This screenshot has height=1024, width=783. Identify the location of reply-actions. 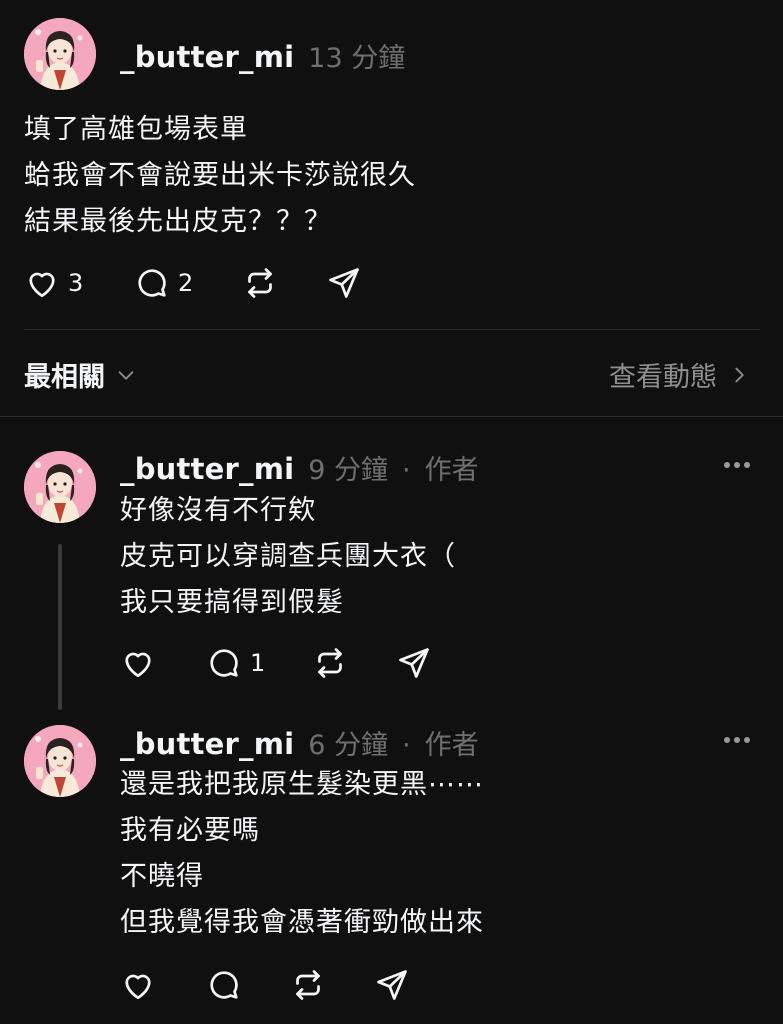
(265, 985).